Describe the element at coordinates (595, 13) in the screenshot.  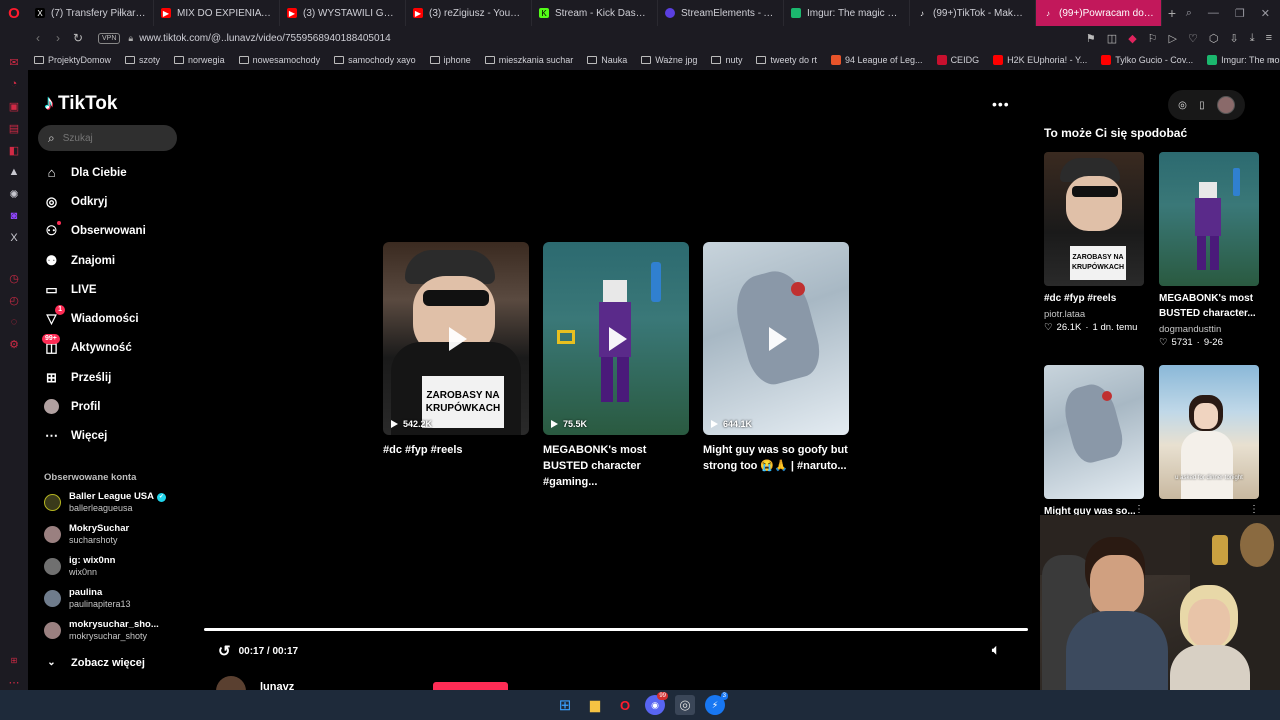
I see `browser-tab: K Stream - Kick Dashboard` at that location.